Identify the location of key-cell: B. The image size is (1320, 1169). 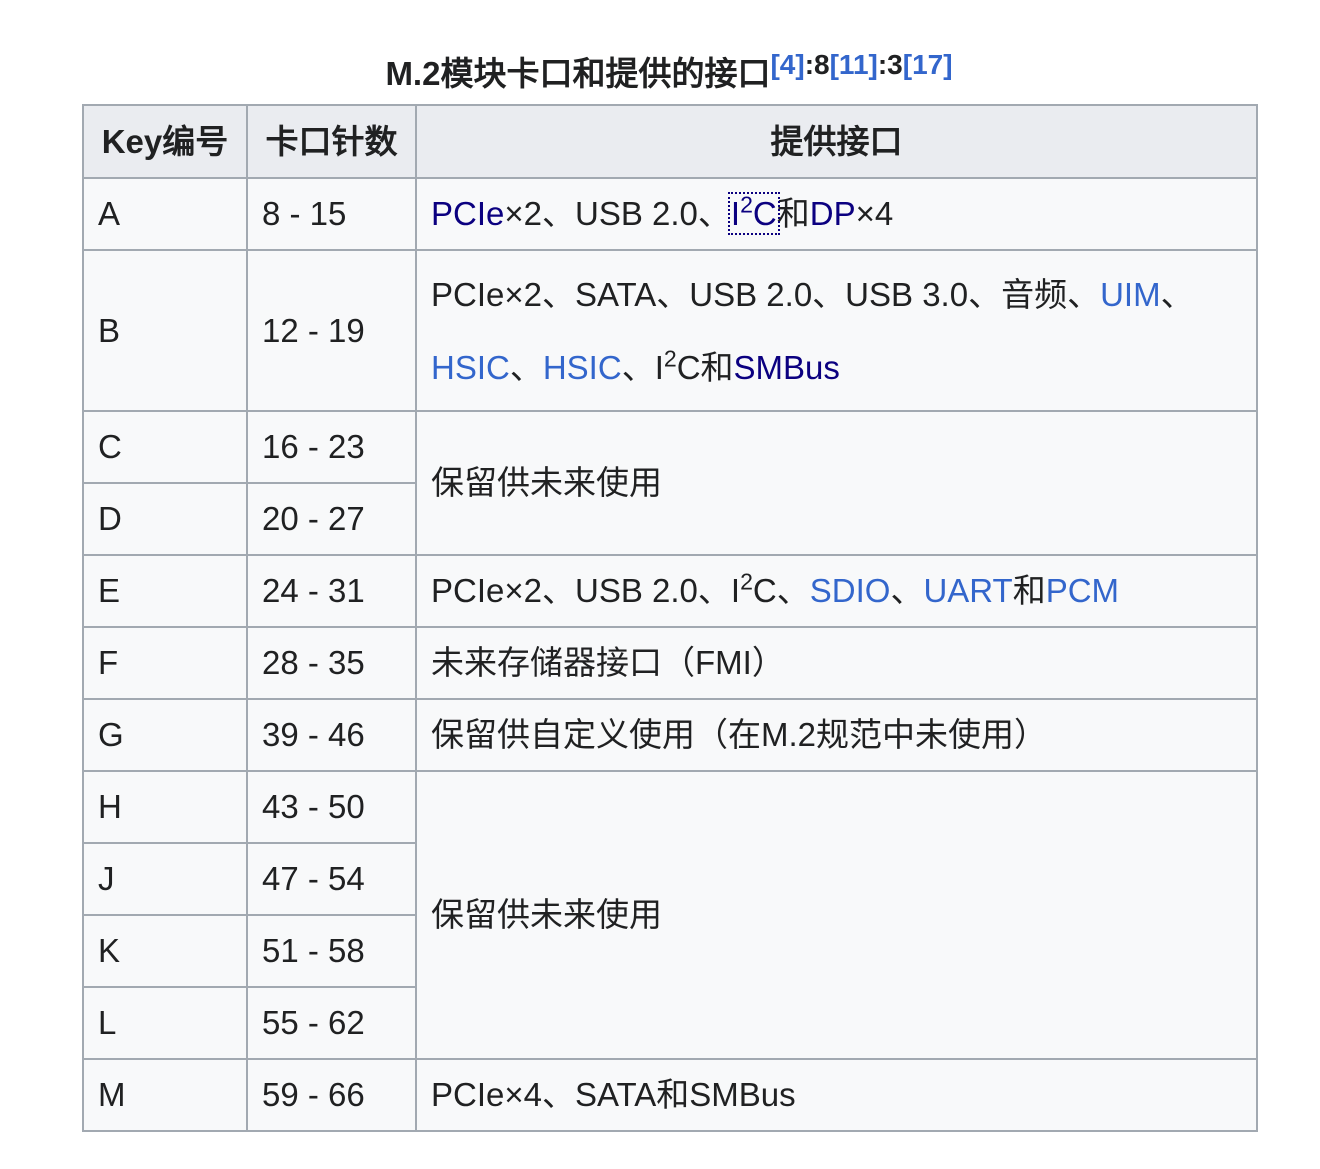
(165, 330).